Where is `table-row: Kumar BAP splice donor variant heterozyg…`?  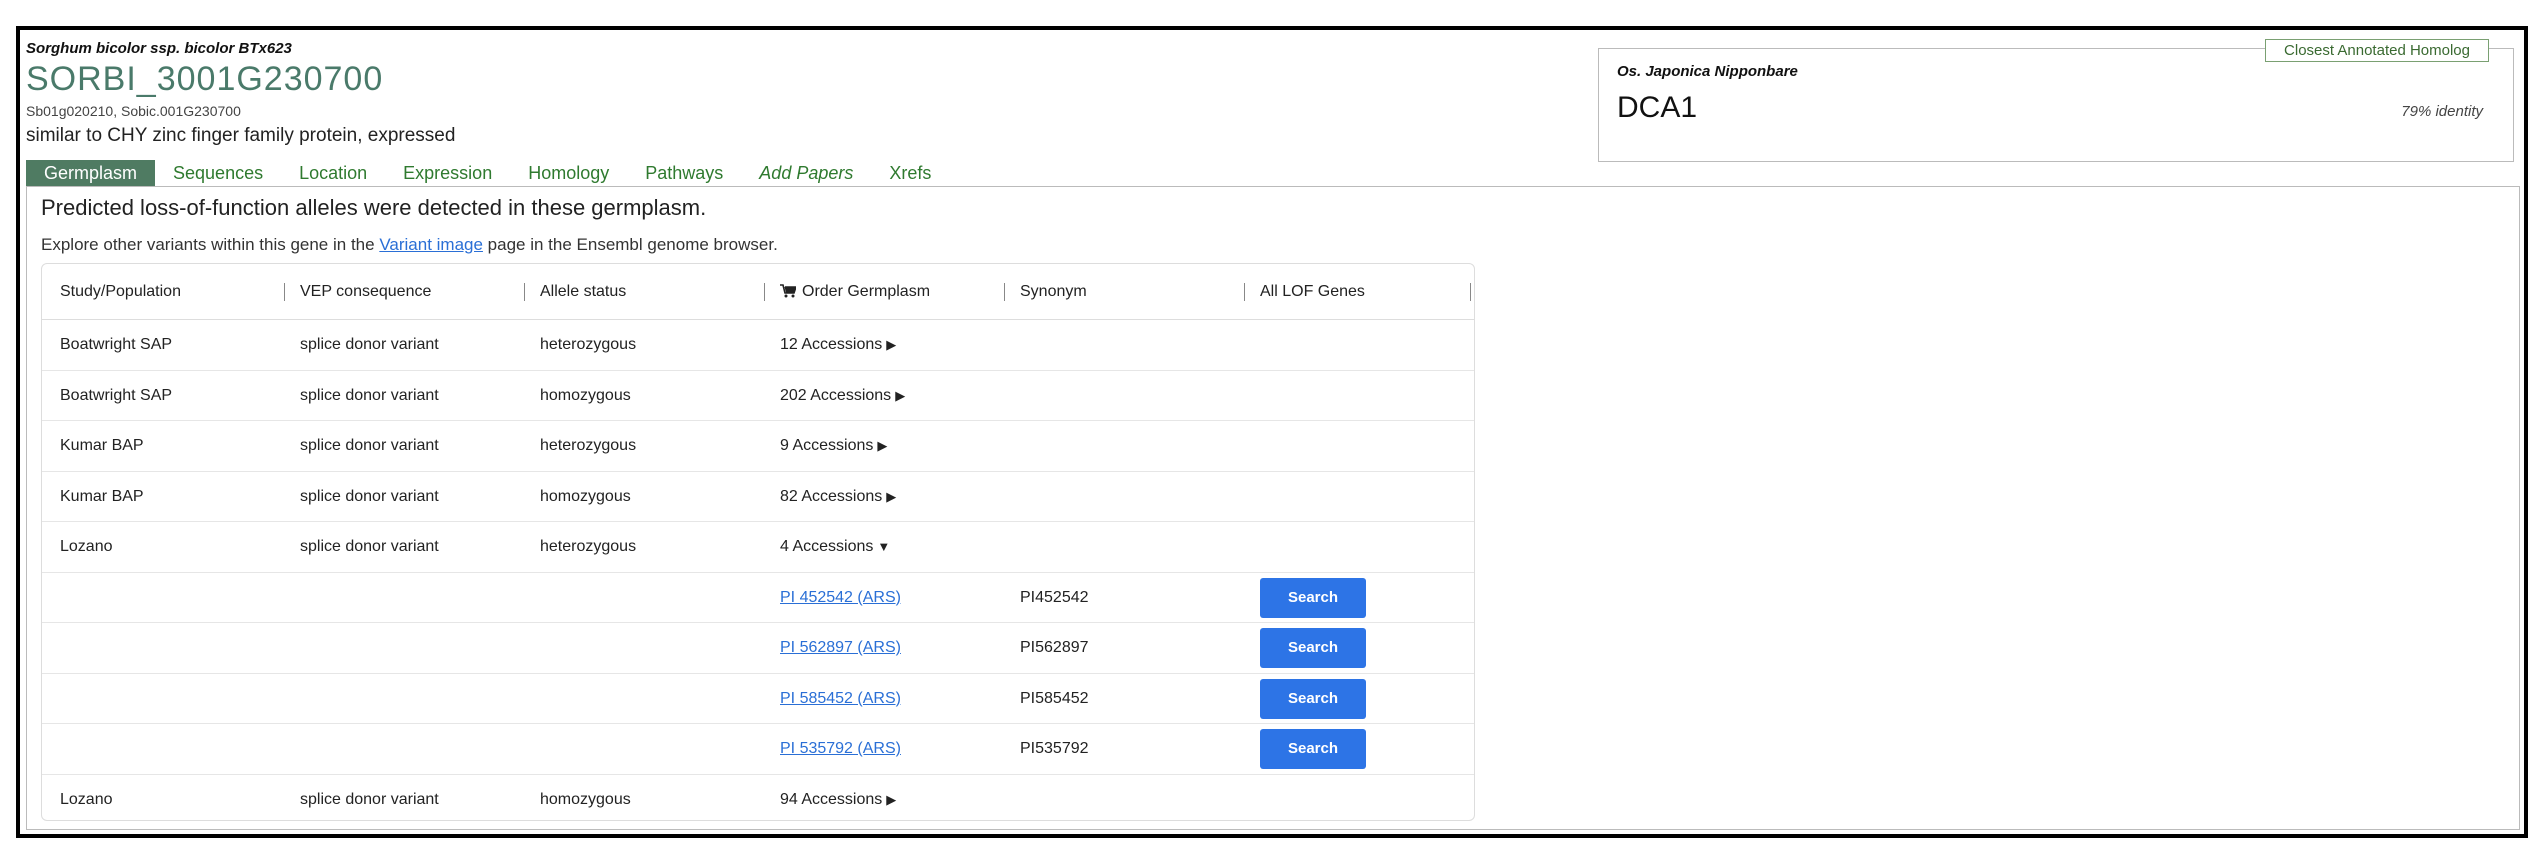 table-row: Kumar BAP splice donor variant heterozyg… is located at coordinates (758, 446).